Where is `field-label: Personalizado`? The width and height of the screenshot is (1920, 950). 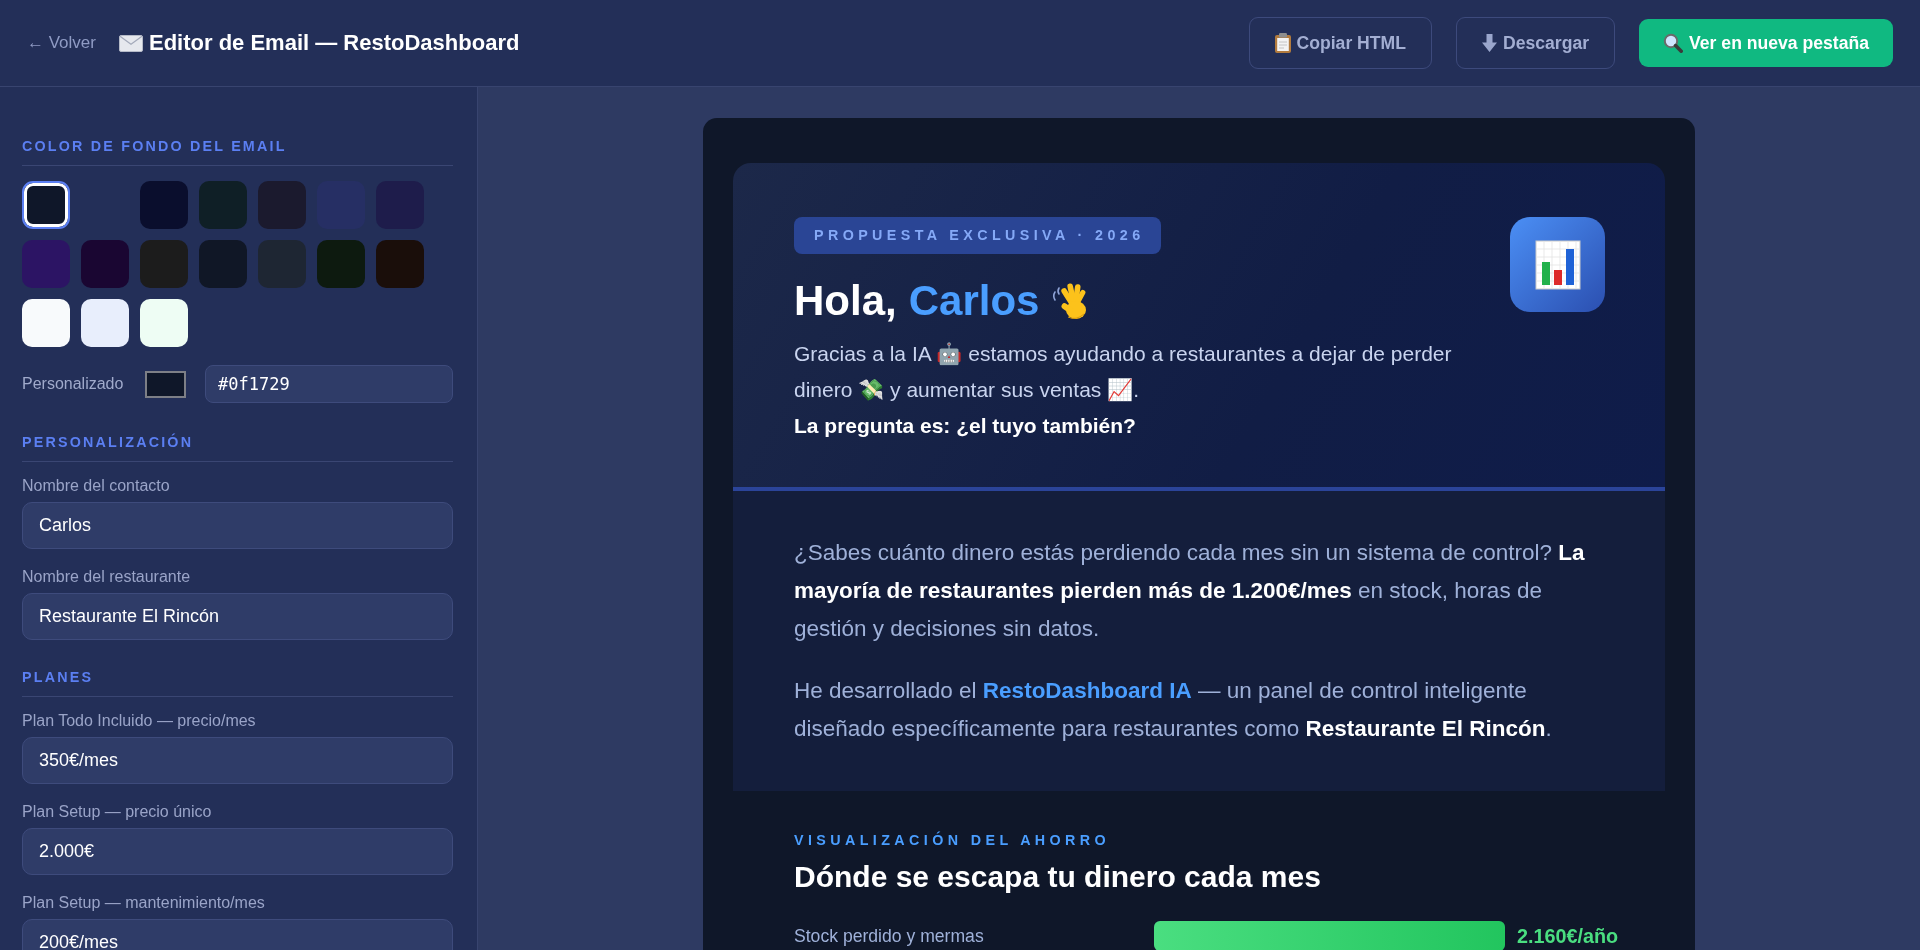
field-label: Personalizado is located at coordinates (73, 384).